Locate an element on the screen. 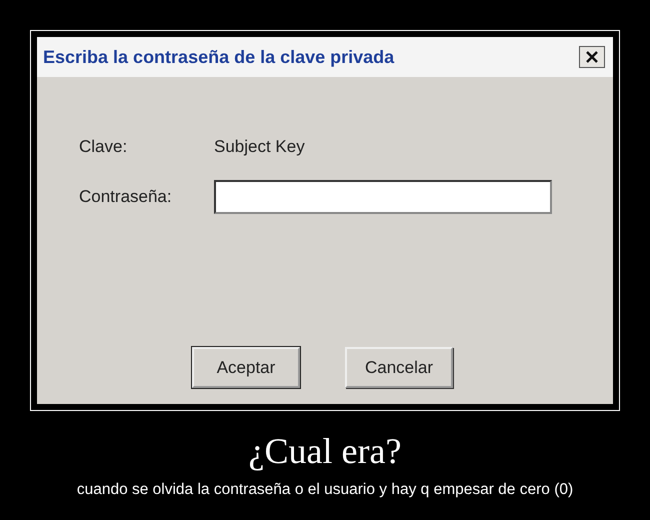  close-icon is located at coordinates (592, 57).